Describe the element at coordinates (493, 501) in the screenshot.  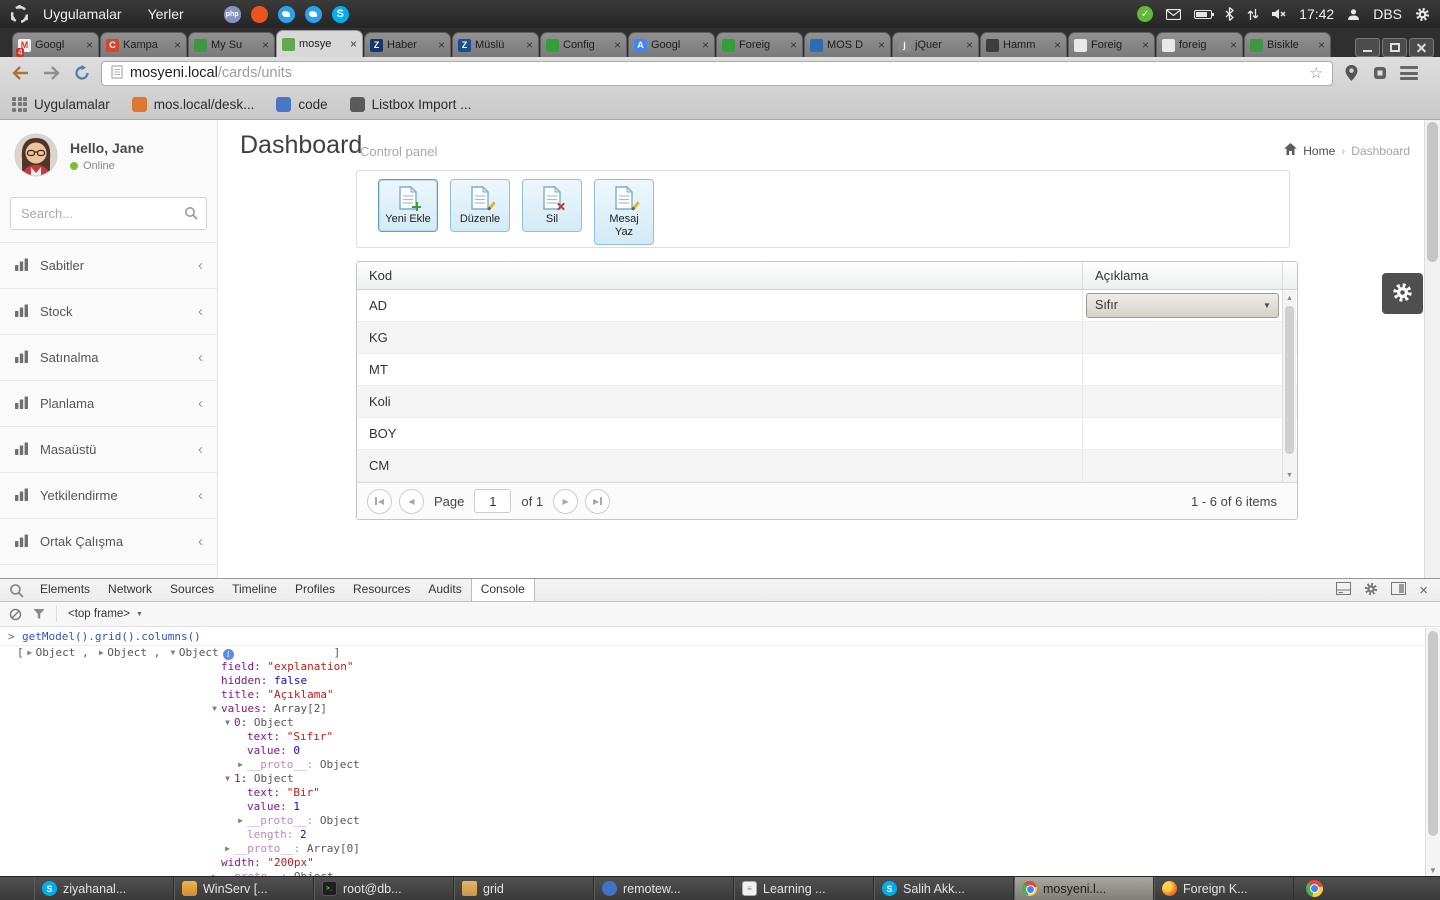
I see `page-number-input` at that location.